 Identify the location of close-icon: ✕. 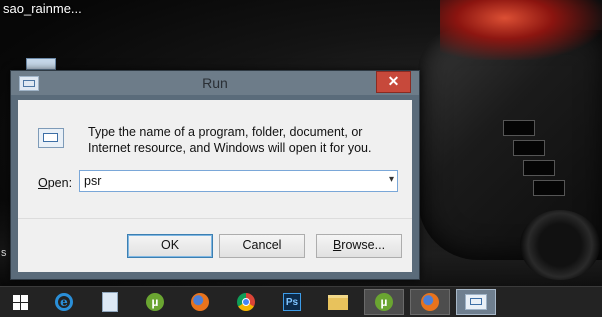
(393, 81).